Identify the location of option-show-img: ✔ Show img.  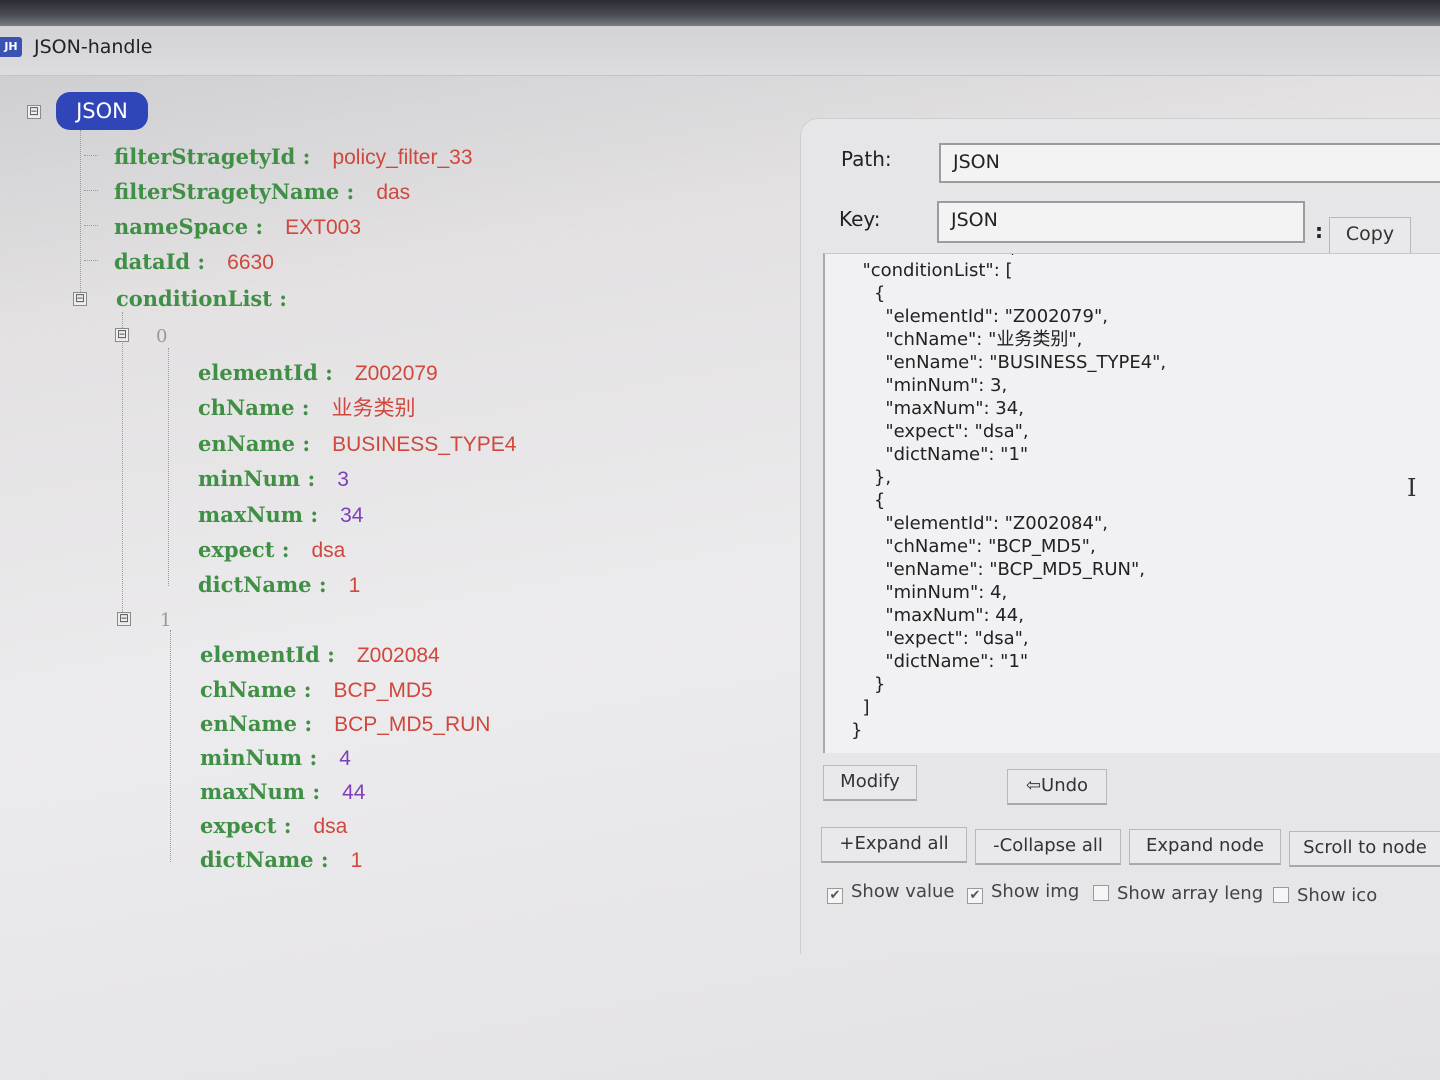
(1023, 892).